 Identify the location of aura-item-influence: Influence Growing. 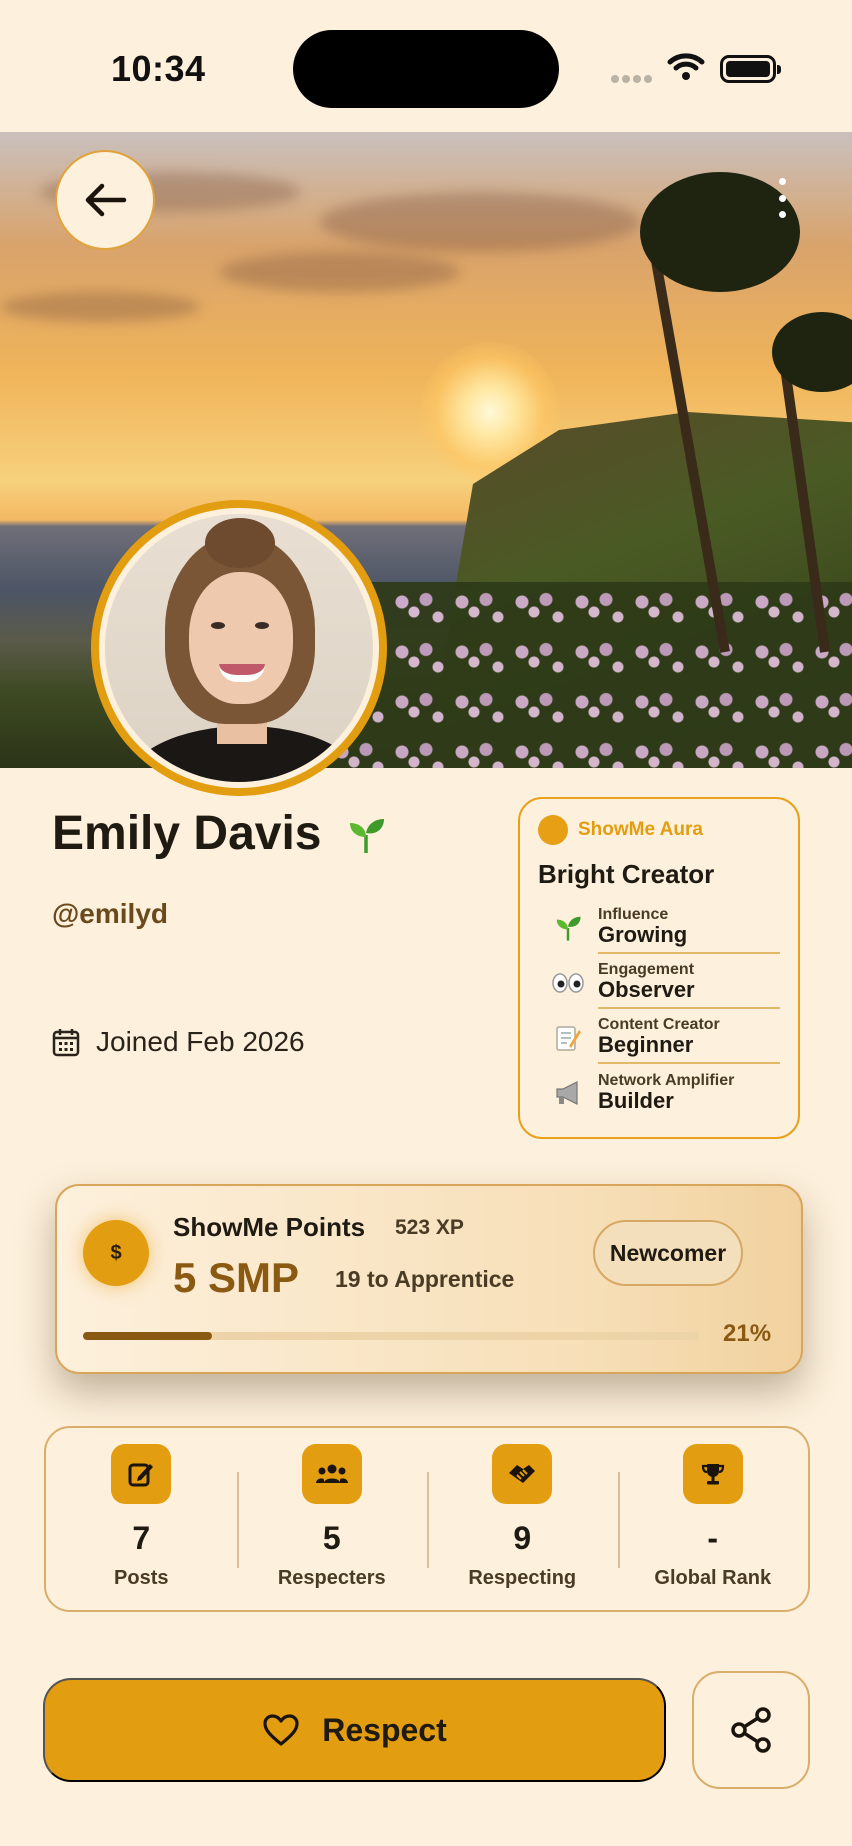
(659, 927).